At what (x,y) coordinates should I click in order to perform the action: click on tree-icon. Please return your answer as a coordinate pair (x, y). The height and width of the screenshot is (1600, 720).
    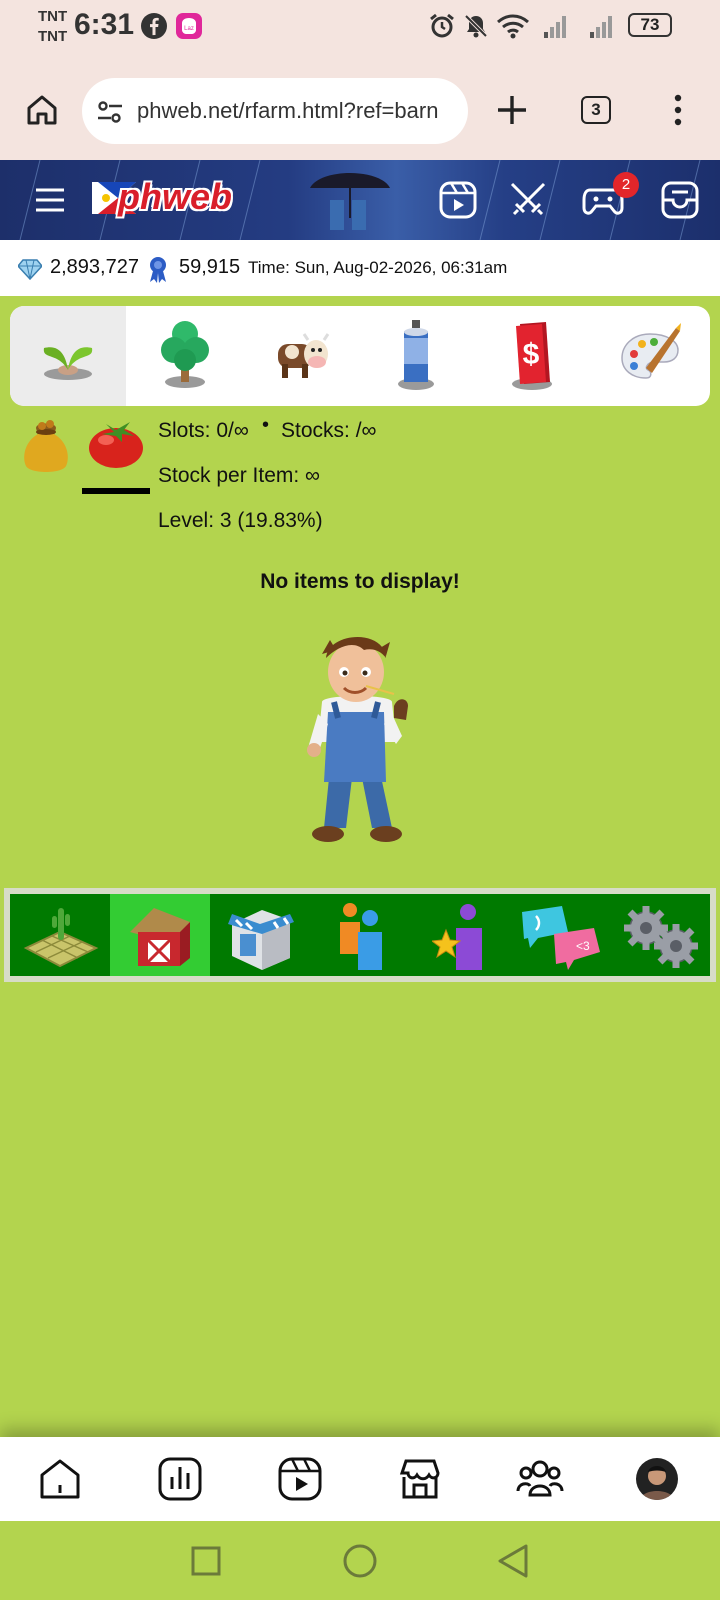
    Looking at the image, I should click on (185, 354).